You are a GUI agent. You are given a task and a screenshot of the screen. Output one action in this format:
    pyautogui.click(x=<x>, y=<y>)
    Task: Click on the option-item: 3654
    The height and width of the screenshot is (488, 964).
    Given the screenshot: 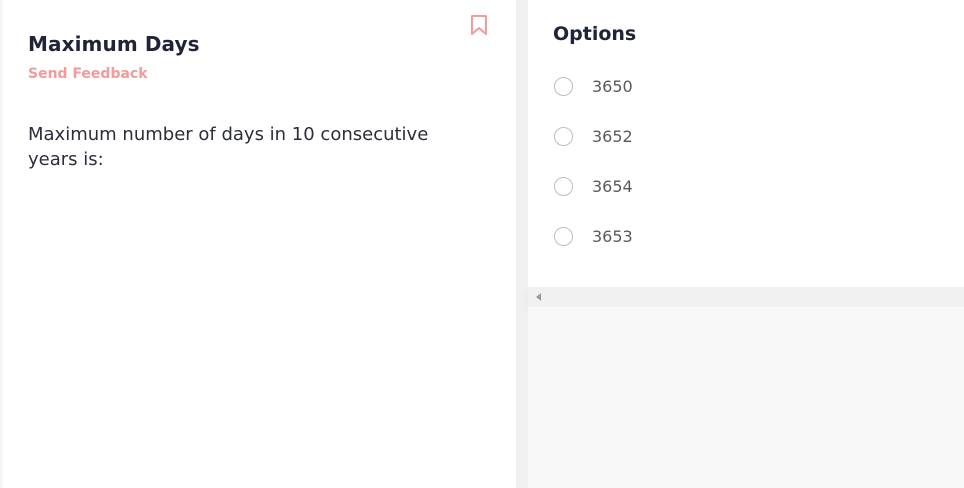 What is the action you would take?
    pyautogui.click(x=593, y=186)
    